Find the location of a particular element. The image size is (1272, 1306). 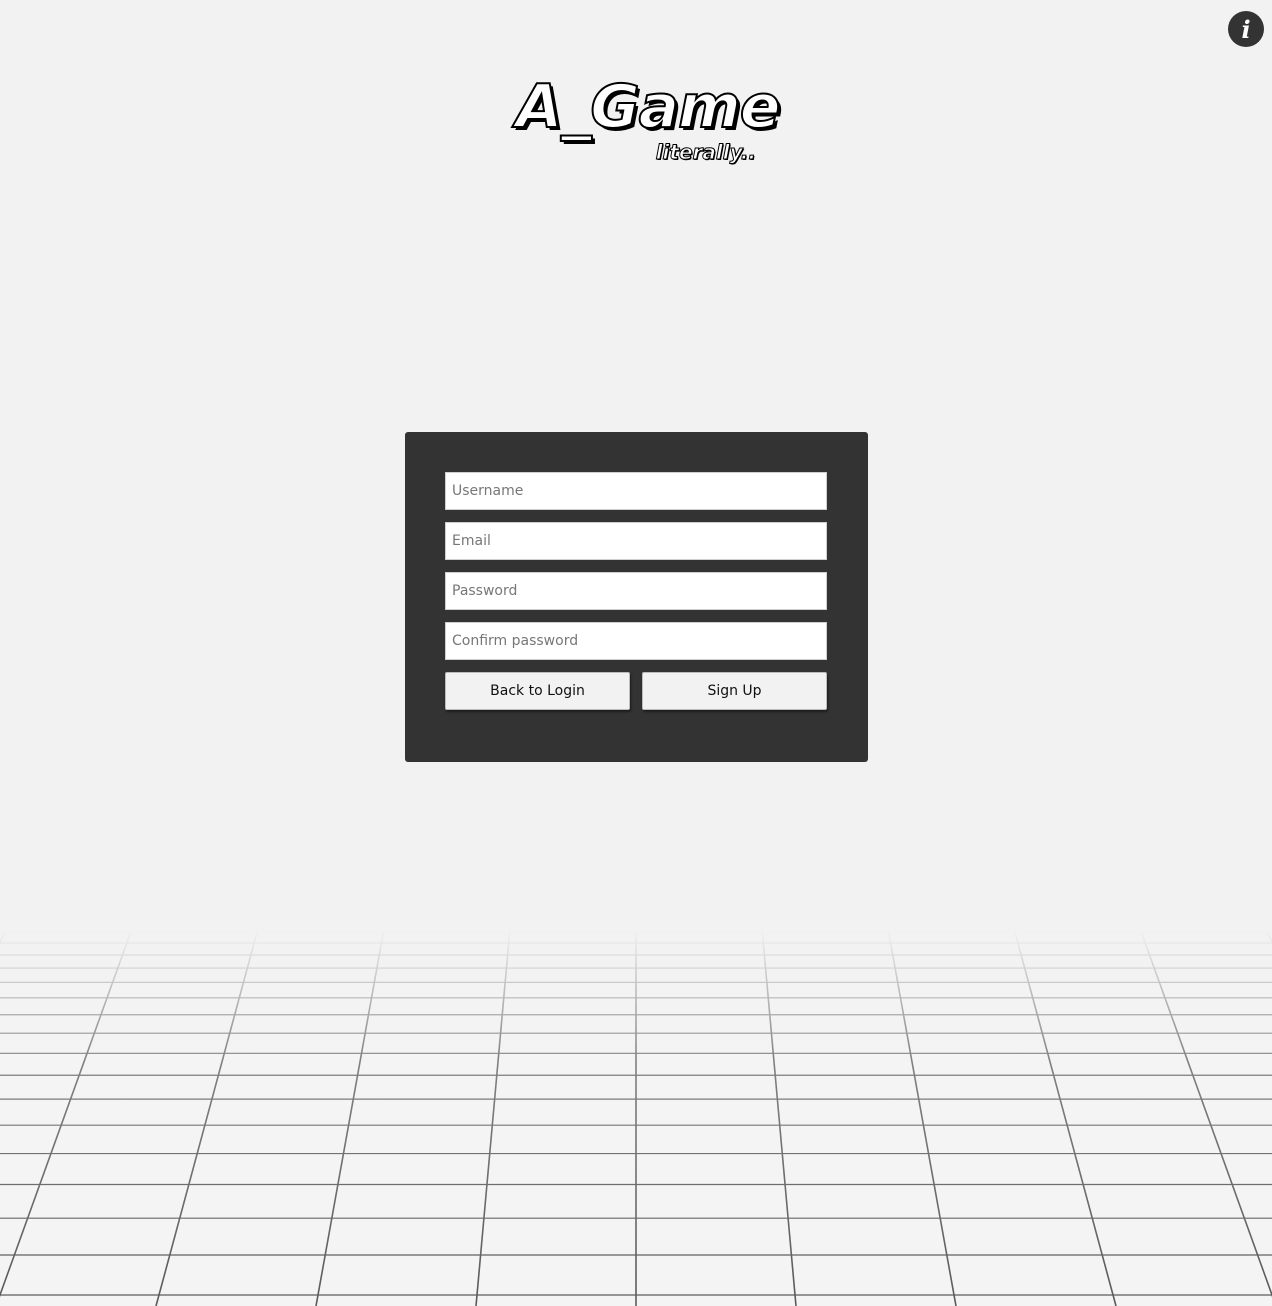

sign-up-button: Sign Up is located at coordinates (734, 691).